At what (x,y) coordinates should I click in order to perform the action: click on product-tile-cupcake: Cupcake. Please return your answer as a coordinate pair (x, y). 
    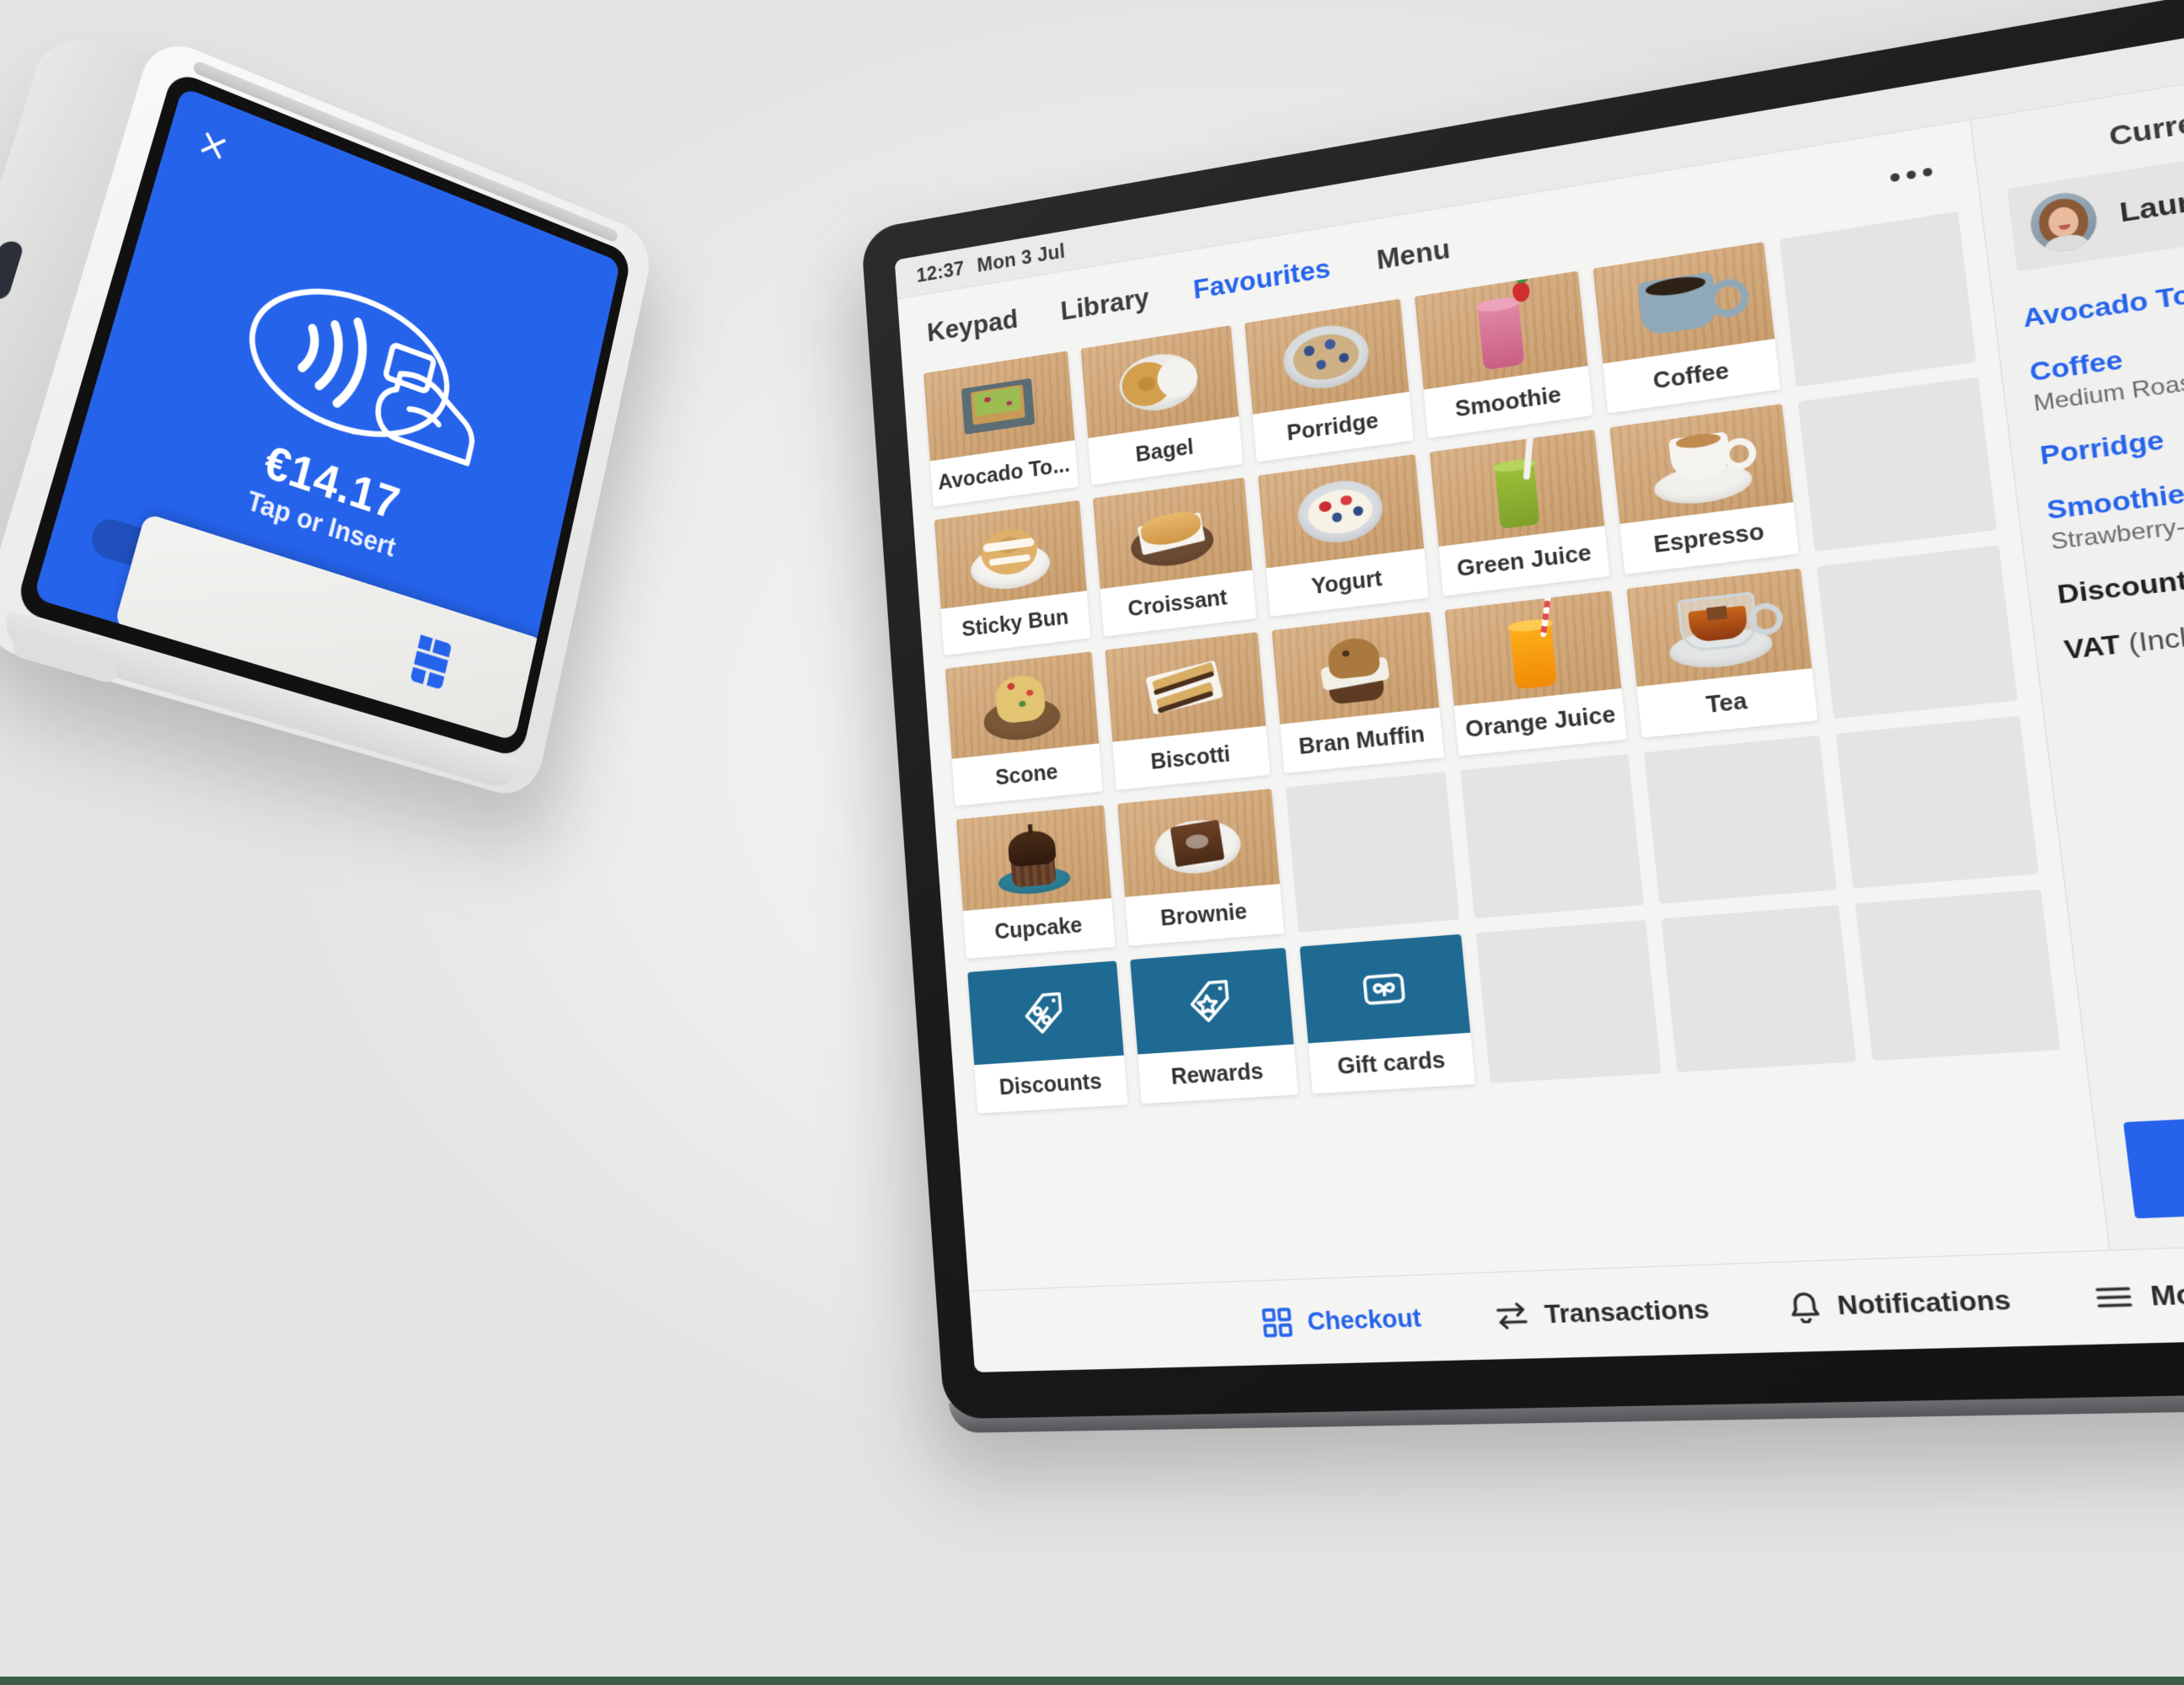
    Looking at the image, I should click on (1036, 882).